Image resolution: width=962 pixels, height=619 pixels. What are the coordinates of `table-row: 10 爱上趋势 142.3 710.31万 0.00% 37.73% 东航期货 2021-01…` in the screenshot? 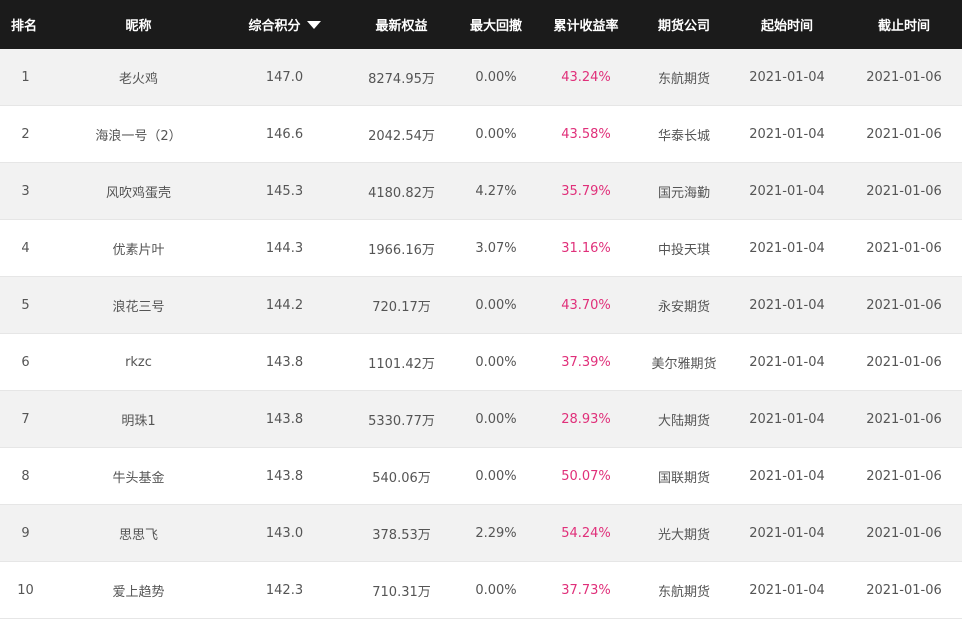 It's located at (481, 590).